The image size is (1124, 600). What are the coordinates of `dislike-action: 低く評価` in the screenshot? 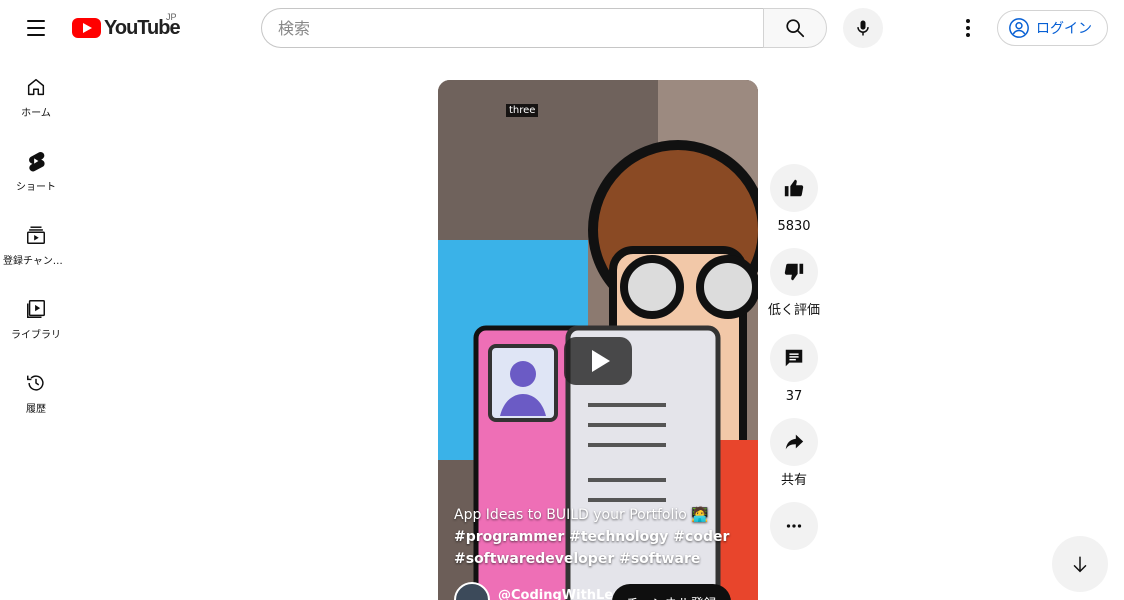 It's located at (794, 284).